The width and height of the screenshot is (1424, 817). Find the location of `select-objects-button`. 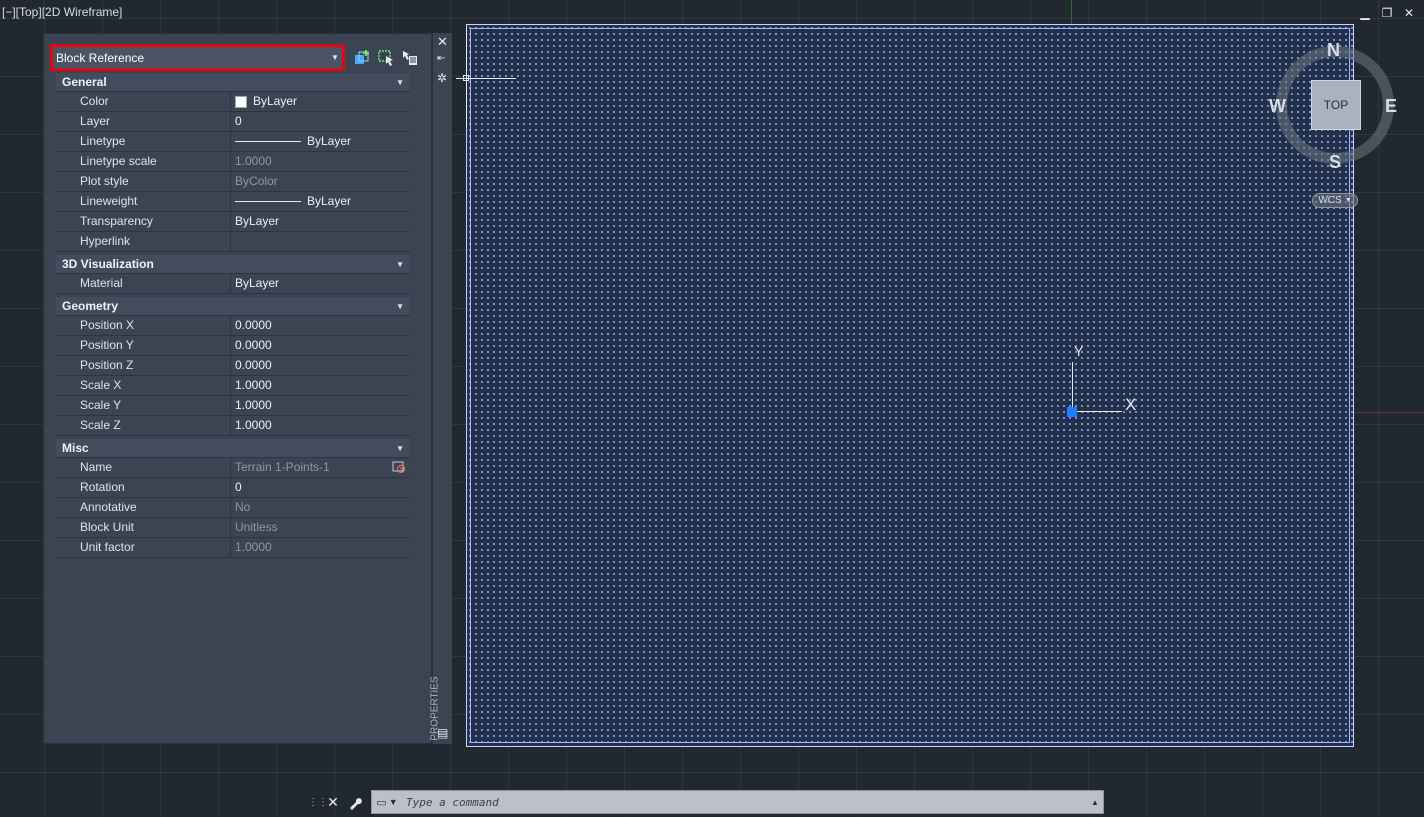

select-objects-button is located at coordinates (386, 58).